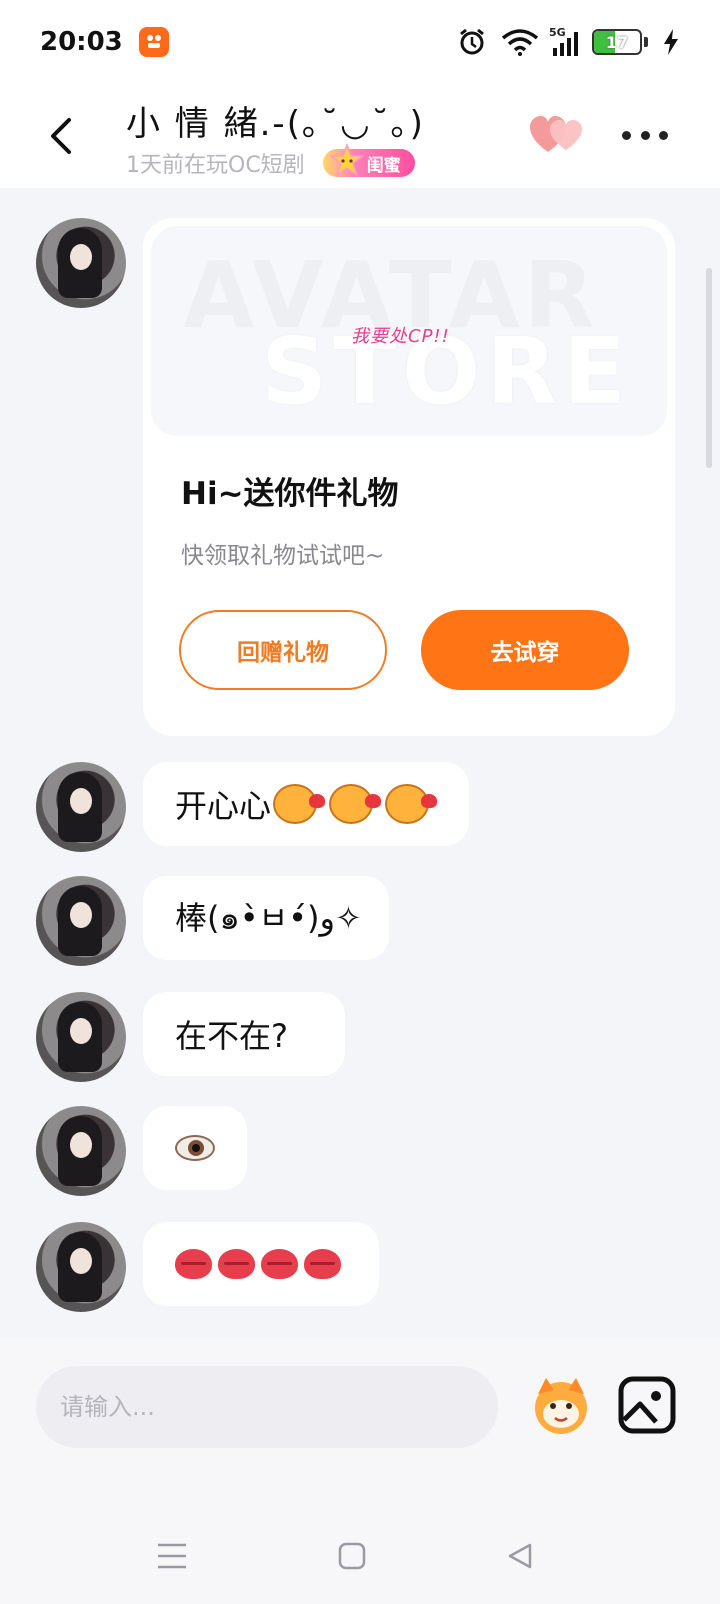  What do you see at coordinates (346, 160) in the screenshot?
I see `star-icon` at bounding box center [346, 160].